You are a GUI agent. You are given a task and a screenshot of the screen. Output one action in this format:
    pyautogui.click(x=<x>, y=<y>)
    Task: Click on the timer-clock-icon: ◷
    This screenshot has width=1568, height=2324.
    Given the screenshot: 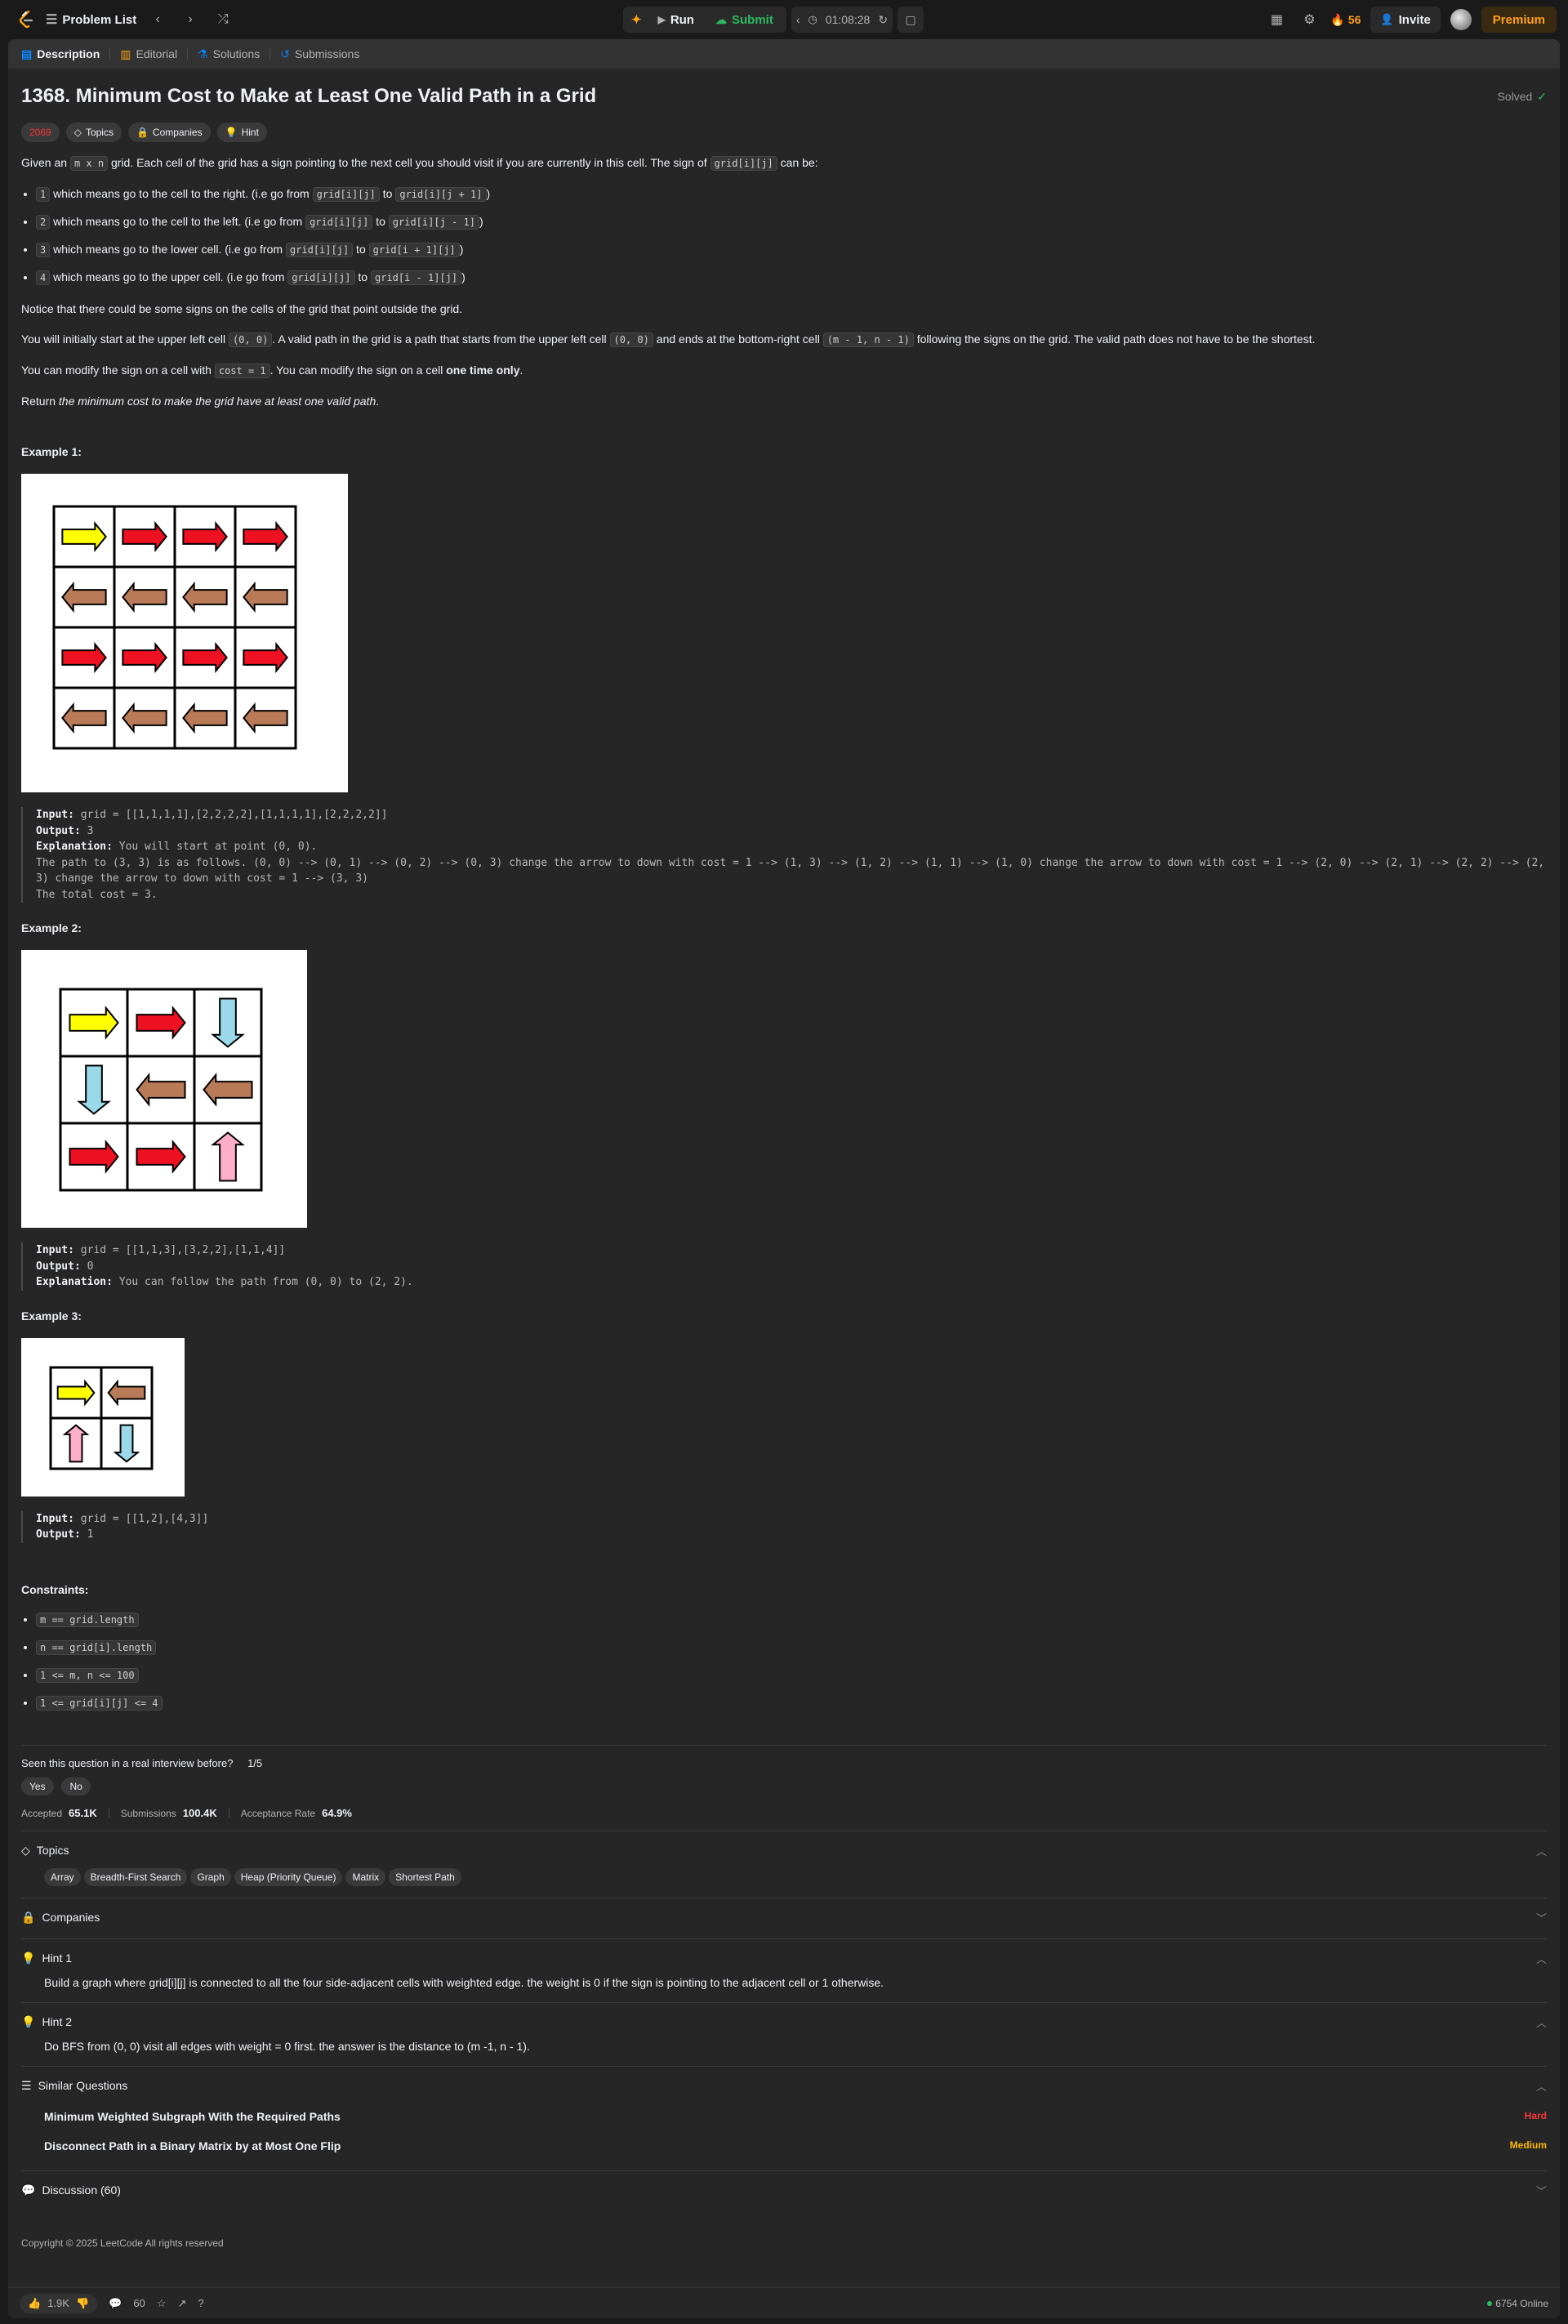 What is the action you would take?
    pyautogui.click(x=812, y=19)
    